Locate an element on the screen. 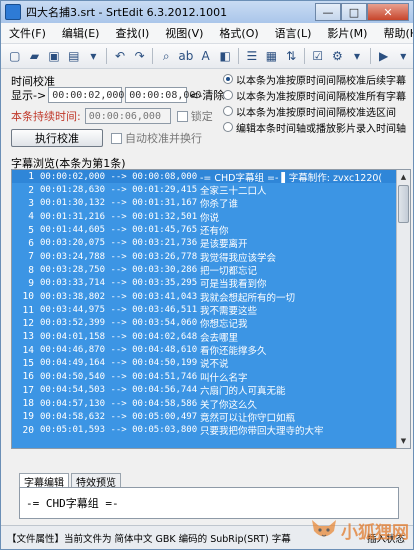 Image resolution: width=414 pixels, height=550 pixels. table-row: 14 00:04:46,870 --> 00:04:48,610 看你还能撑多久 is located at coordinates (204, 350).